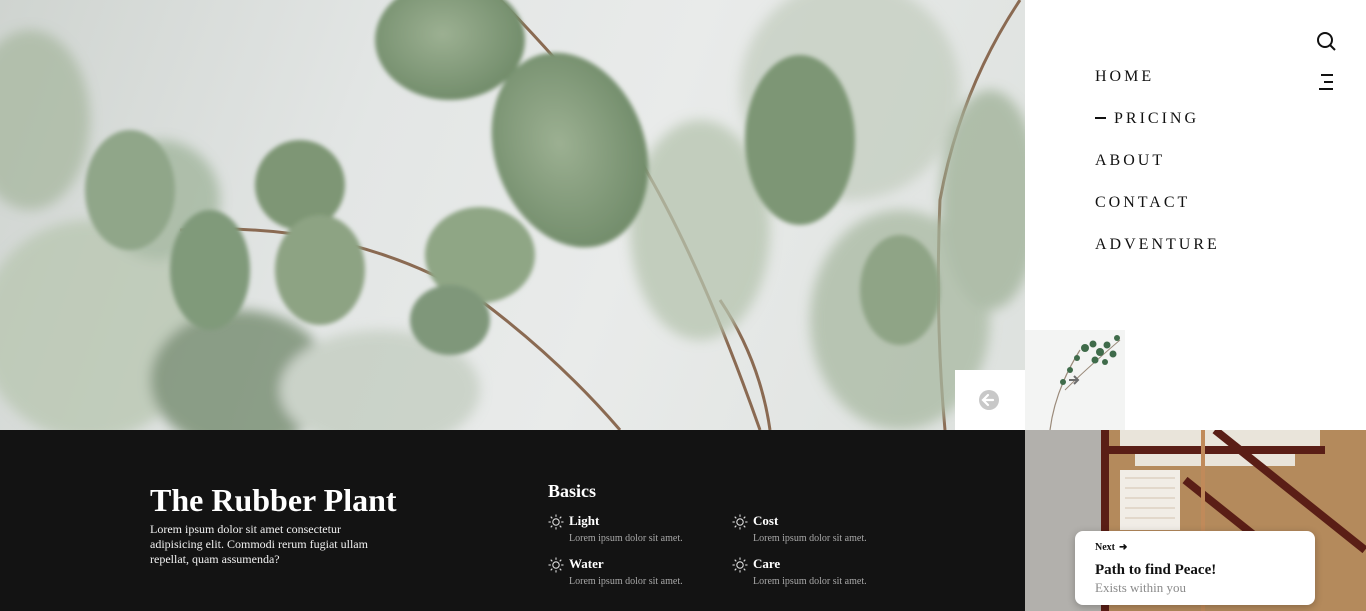 This screenshot has height=611, width=1366. What do you see at coordinates (1100, 117) in the screenshot?
I see `active-indicator` at bounding box center [1100, 117].